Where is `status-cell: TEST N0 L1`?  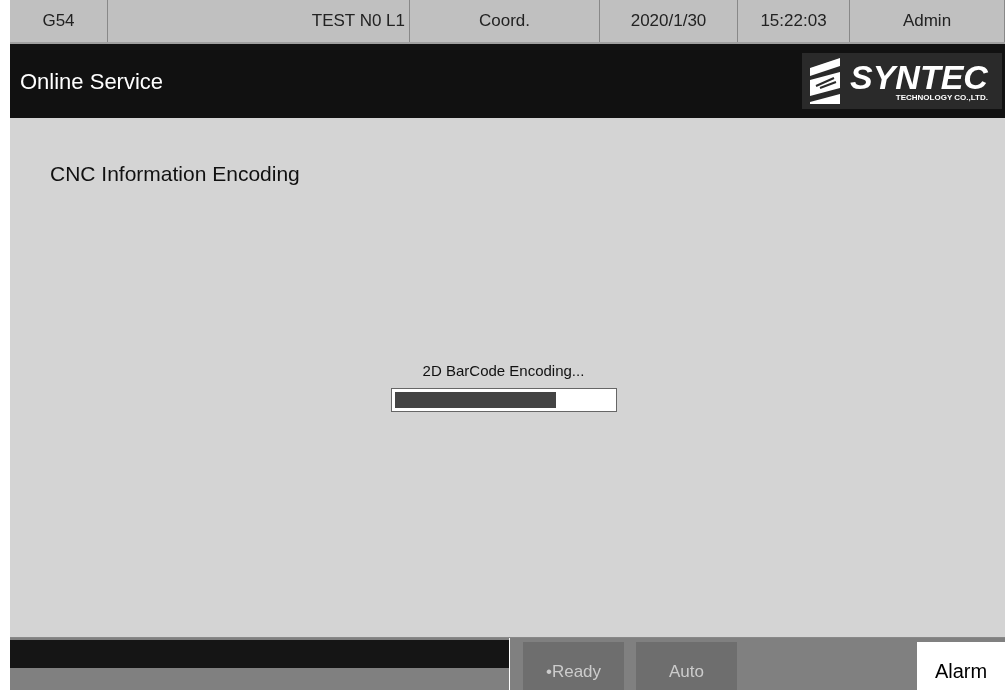 status-cell: TEST N0 L1 is located at coordinates (259, 21).